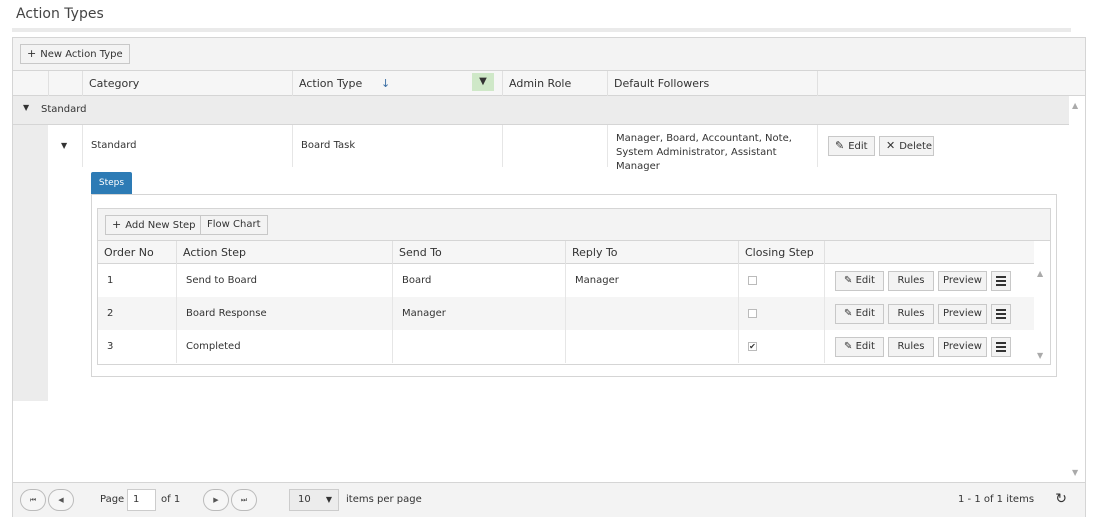 This screenshot has width=1095, height=527. I want to click on header-action-type: Action Type, so click(397, 83).